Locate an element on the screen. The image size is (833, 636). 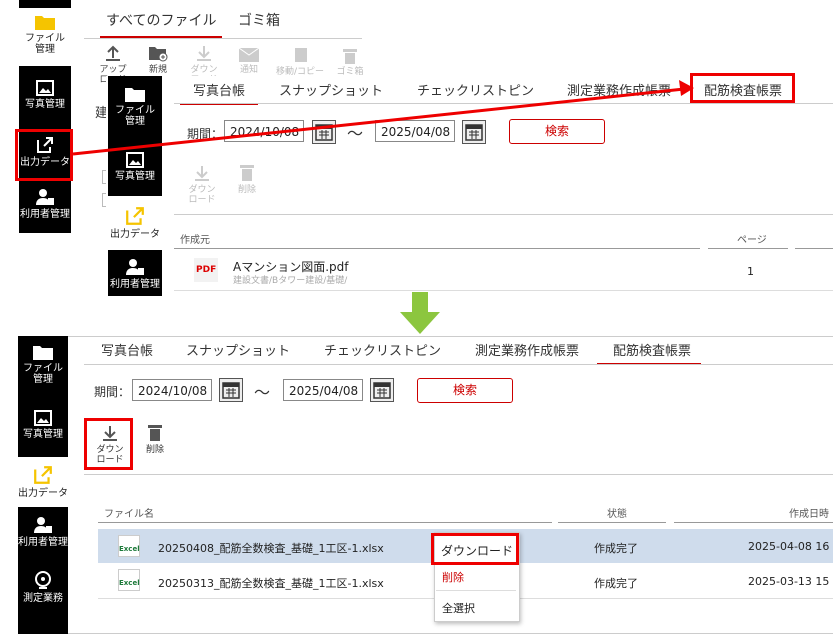
row-created: 2025-03-13 15 is located at coordinates (789, 581).